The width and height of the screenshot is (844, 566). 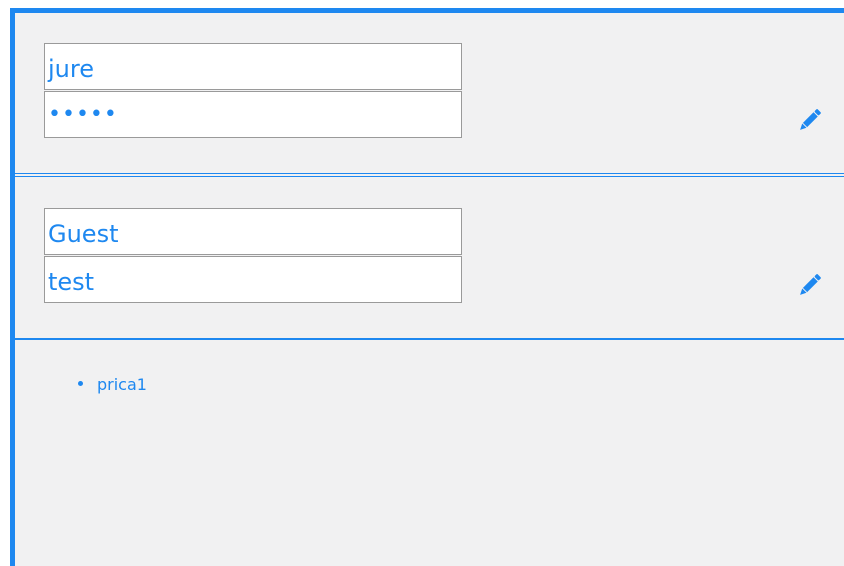 I want to click on bullet-icon, so click(x=80, y=383).